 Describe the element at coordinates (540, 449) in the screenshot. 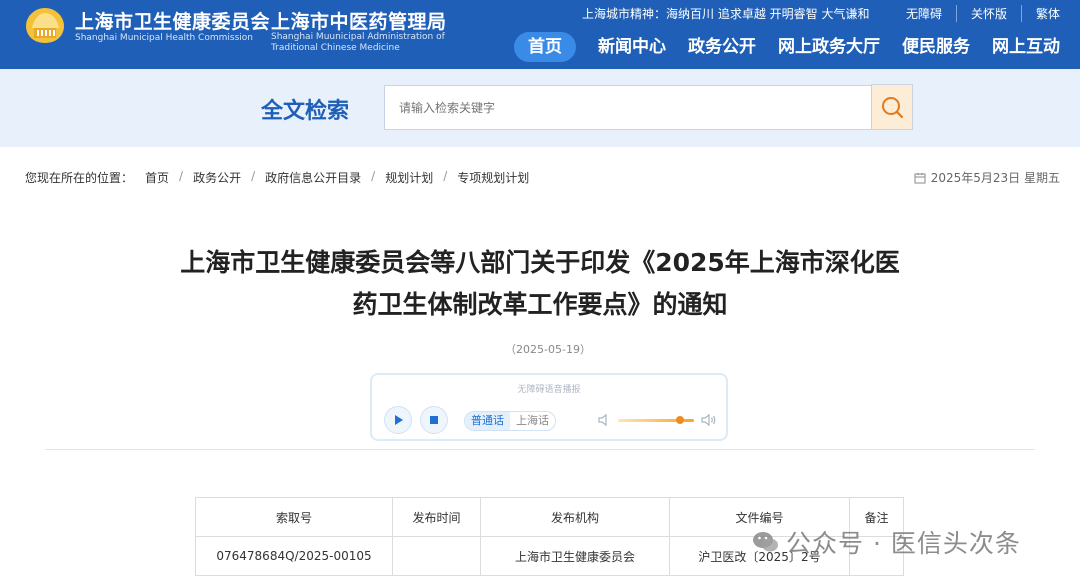

I see `content-divider` at that location.